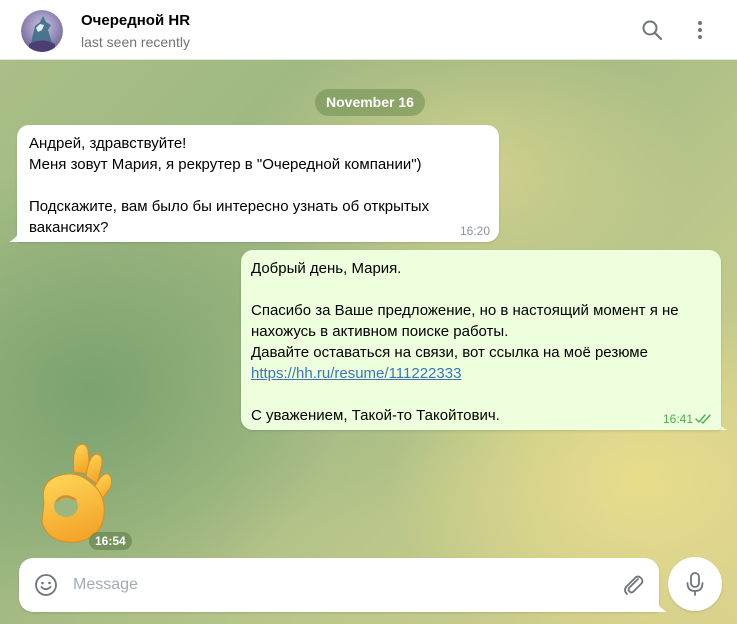 The width and height of the screenshot is (737, 624). I want to click on attach-button, so click(633, 585).